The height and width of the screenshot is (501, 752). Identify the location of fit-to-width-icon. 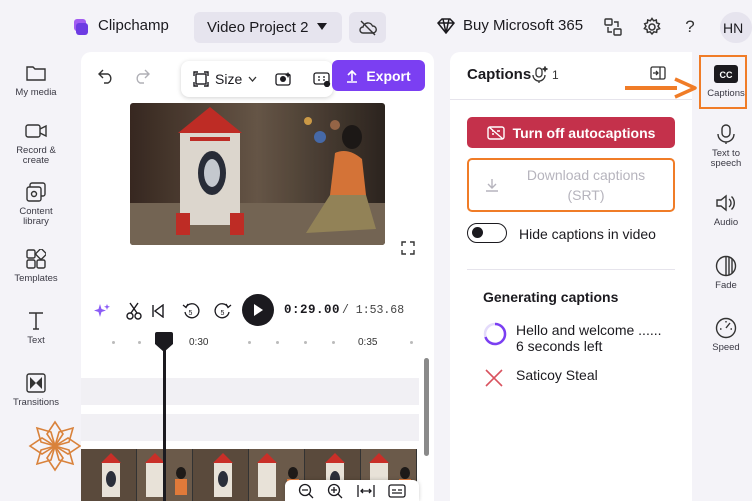
(366, 491).